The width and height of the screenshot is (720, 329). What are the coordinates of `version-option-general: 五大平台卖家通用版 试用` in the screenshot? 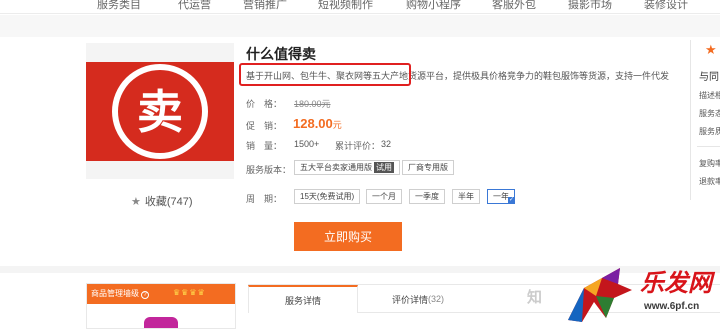 It's located at (347, 167).